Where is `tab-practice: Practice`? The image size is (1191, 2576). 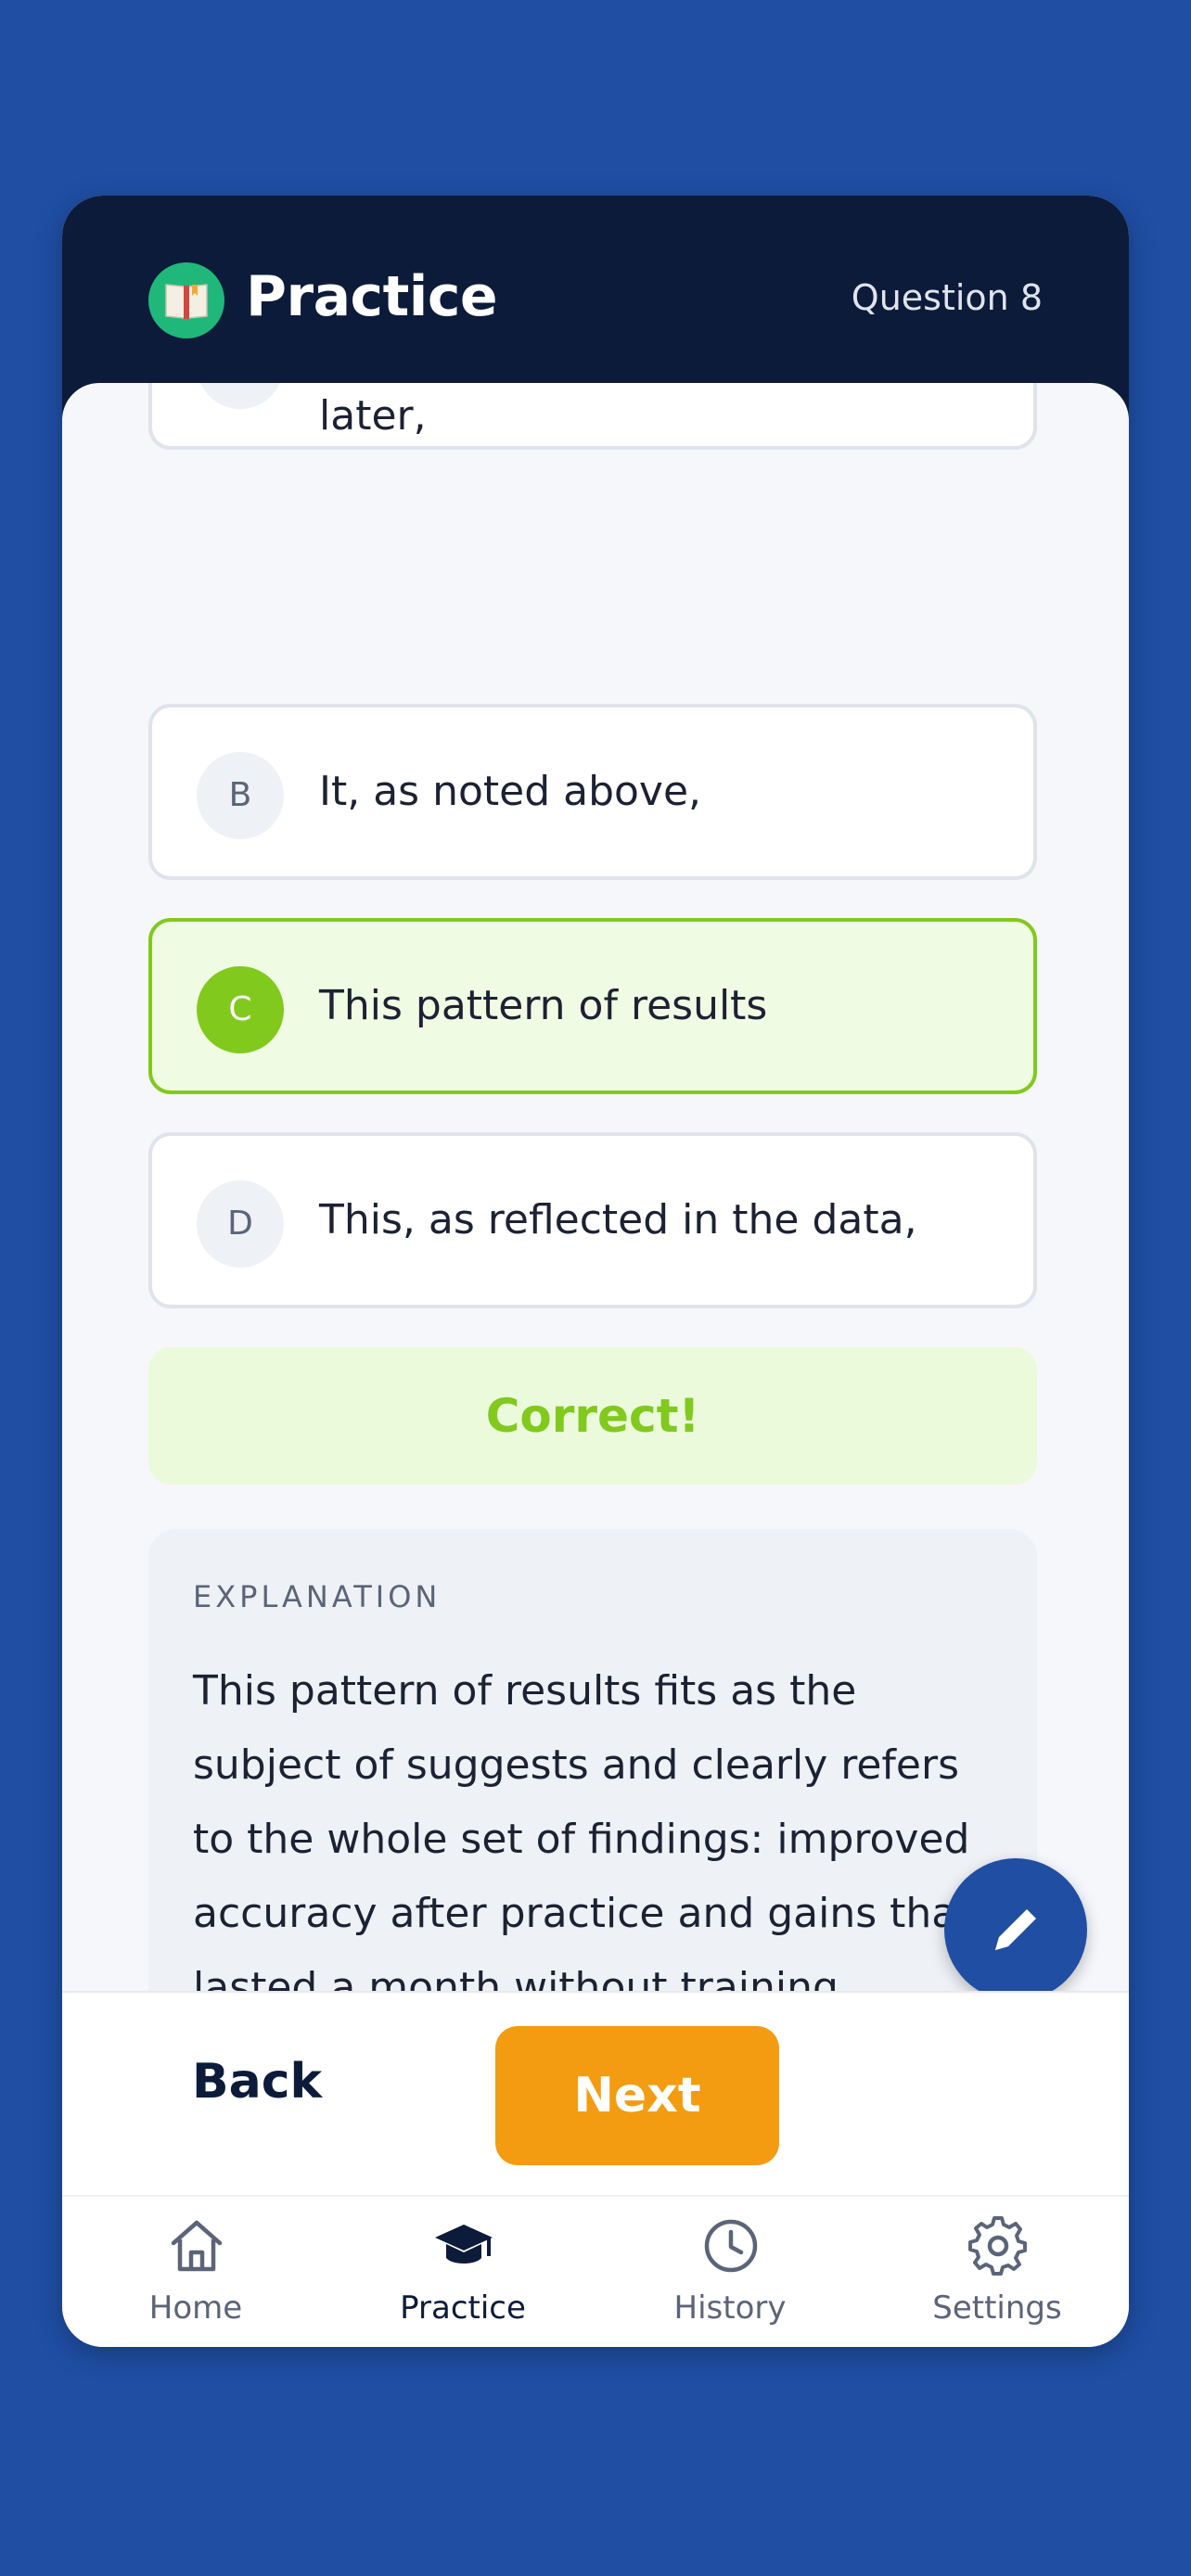 tab-practice: Practice is located at coordinates (463, 2272).